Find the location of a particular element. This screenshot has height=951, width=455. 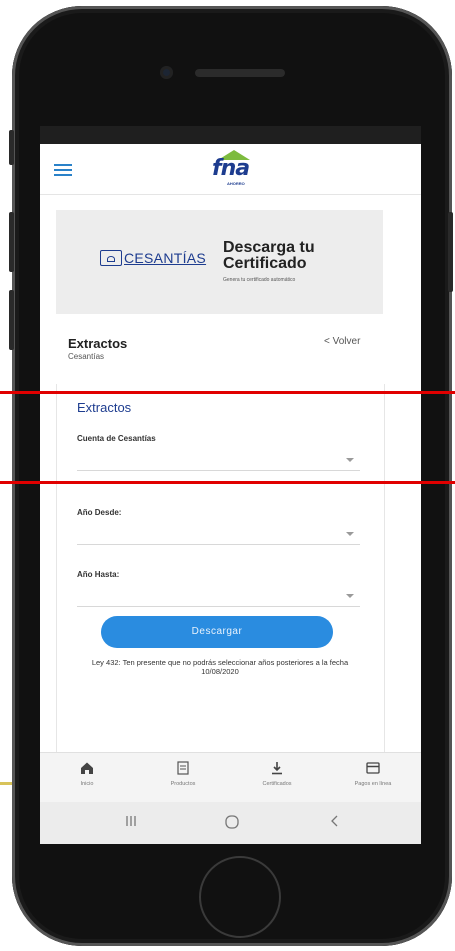

tab-label: Productos is located at coordinates (183, 784).